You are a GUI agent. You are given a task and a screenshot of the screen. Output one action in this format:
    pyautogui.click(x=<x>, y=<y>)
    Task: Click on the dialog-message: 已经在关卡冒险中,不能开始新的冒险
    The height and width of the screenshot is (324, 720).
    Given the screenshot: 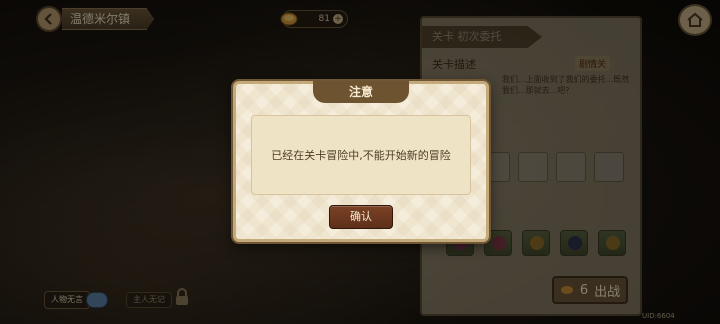 What is the action you would take?
    pyautogui.click(x=361, y=155)
    